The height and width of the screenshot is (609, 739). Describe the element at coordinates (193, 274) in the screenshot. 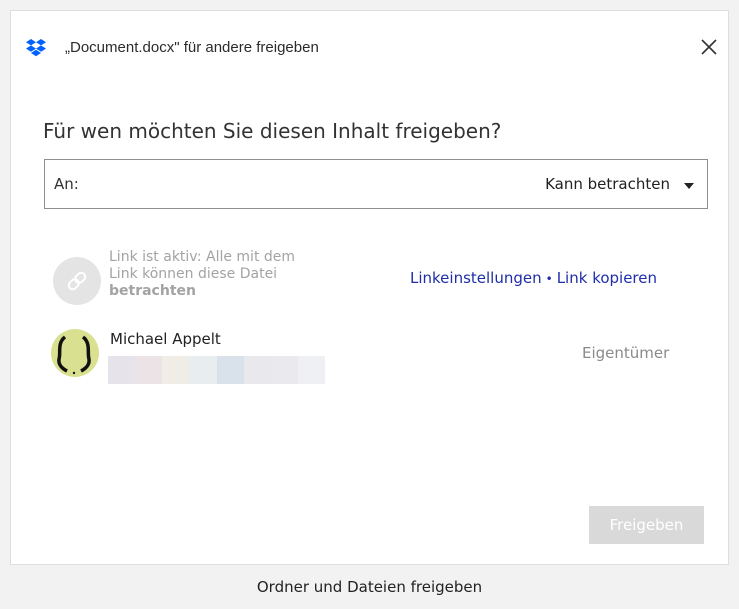

I see `link-status-line2: Link können diese Datei` at that location.